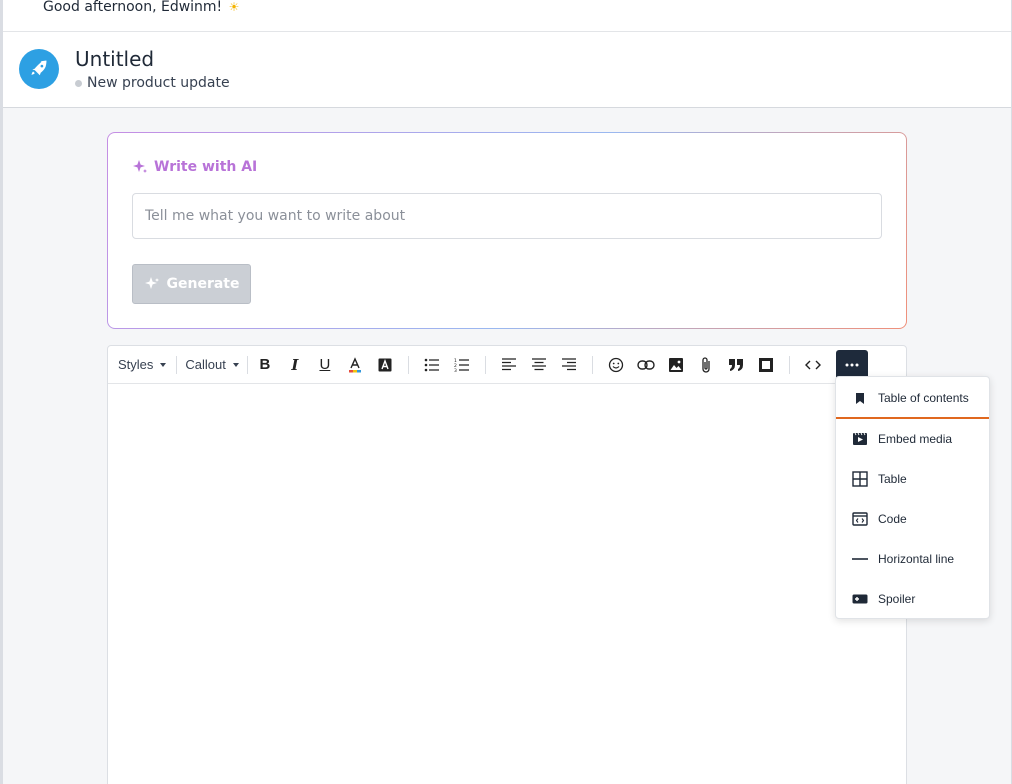  I want to click on align-center-icon, so click(539, 365).